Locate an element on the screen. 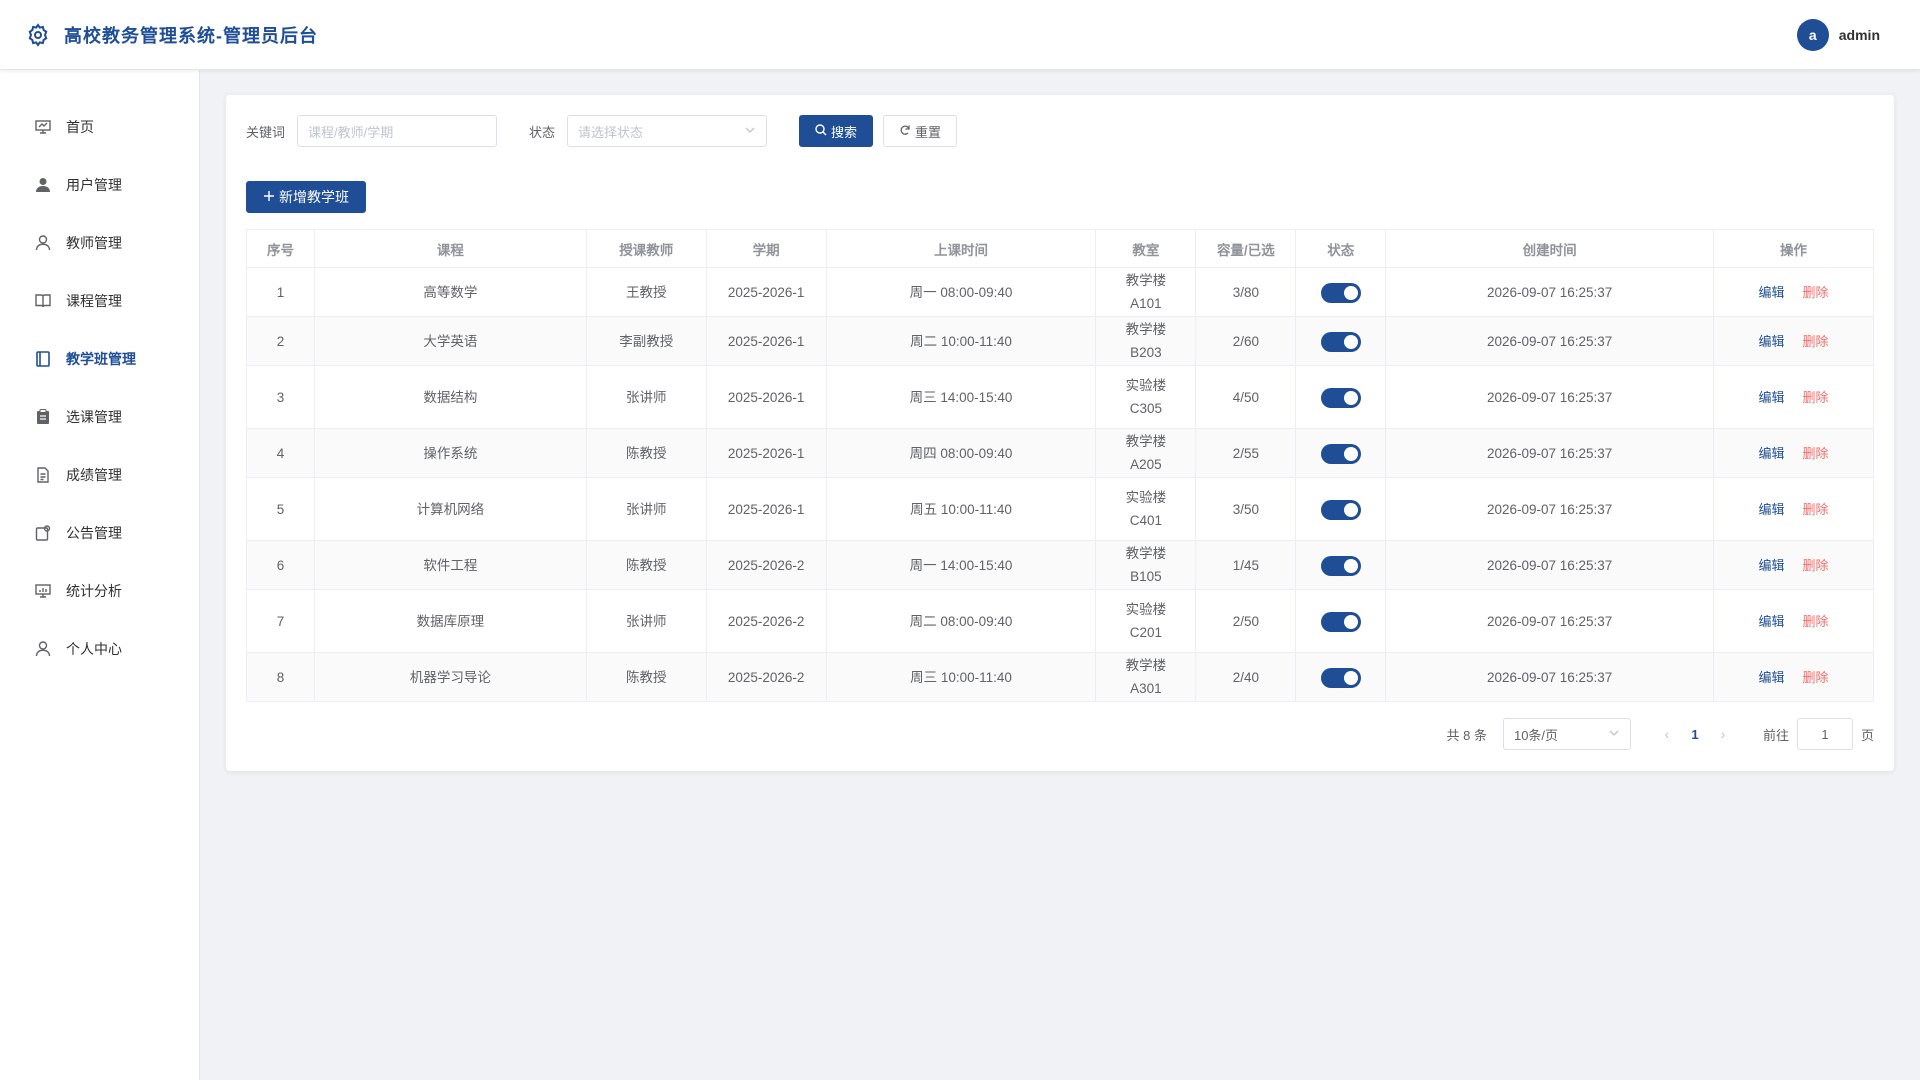 This screenshot has width=1920, height=1080. cell-capacity: 4/50 is located at coordinates (1246, 397).